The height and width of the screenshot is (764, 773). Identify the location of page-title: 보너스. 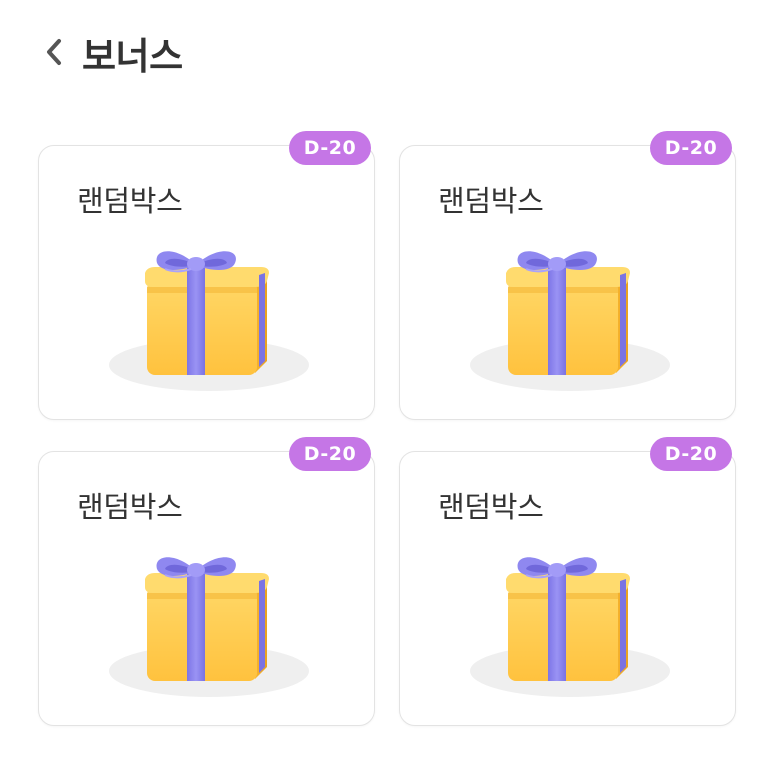
(132, 56).